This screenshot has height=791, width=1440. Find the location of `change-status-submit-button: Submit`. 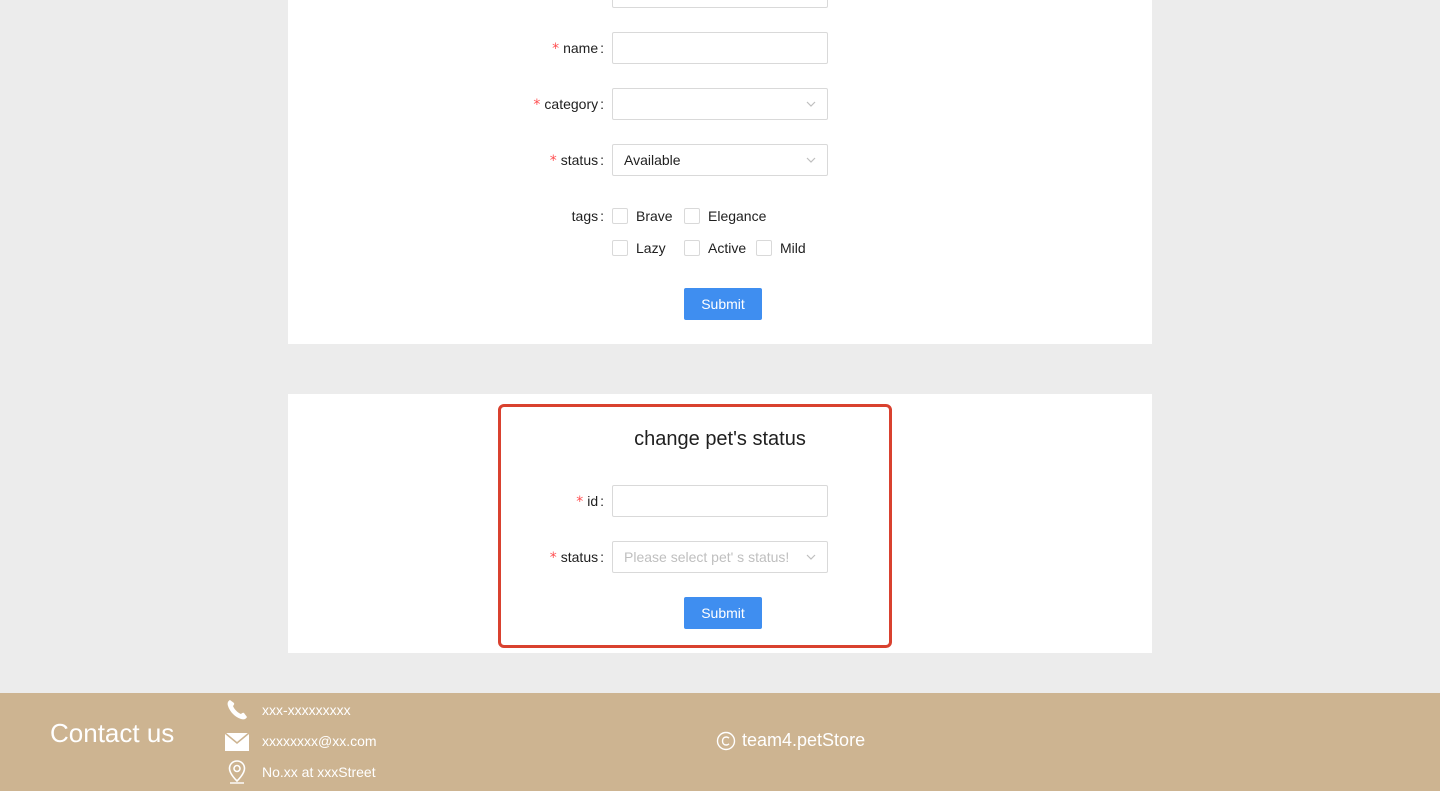

change-status-submit-button: Submit is located at coordinates (723, 613).